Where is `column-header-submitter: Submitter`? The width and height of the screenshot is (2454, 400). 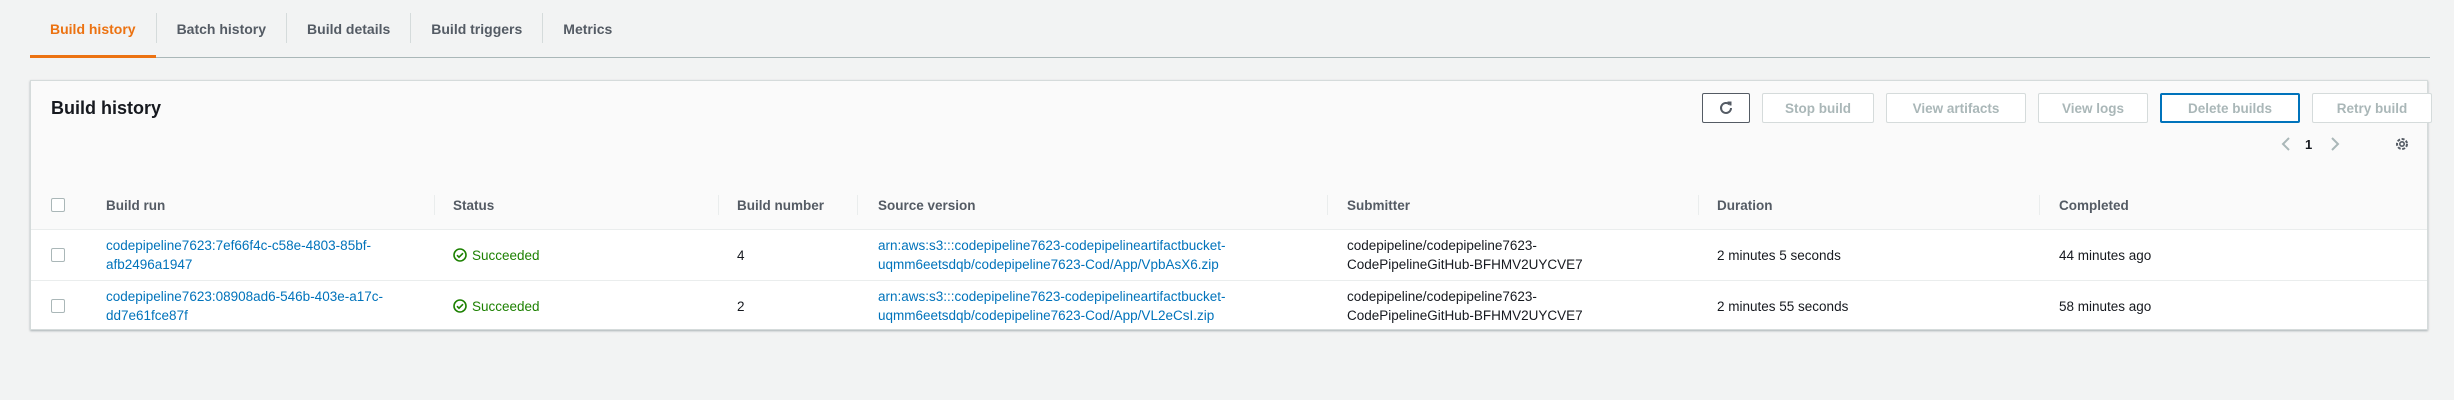 column-header-submitter: Submitter is located at coordinates (1378, 205).